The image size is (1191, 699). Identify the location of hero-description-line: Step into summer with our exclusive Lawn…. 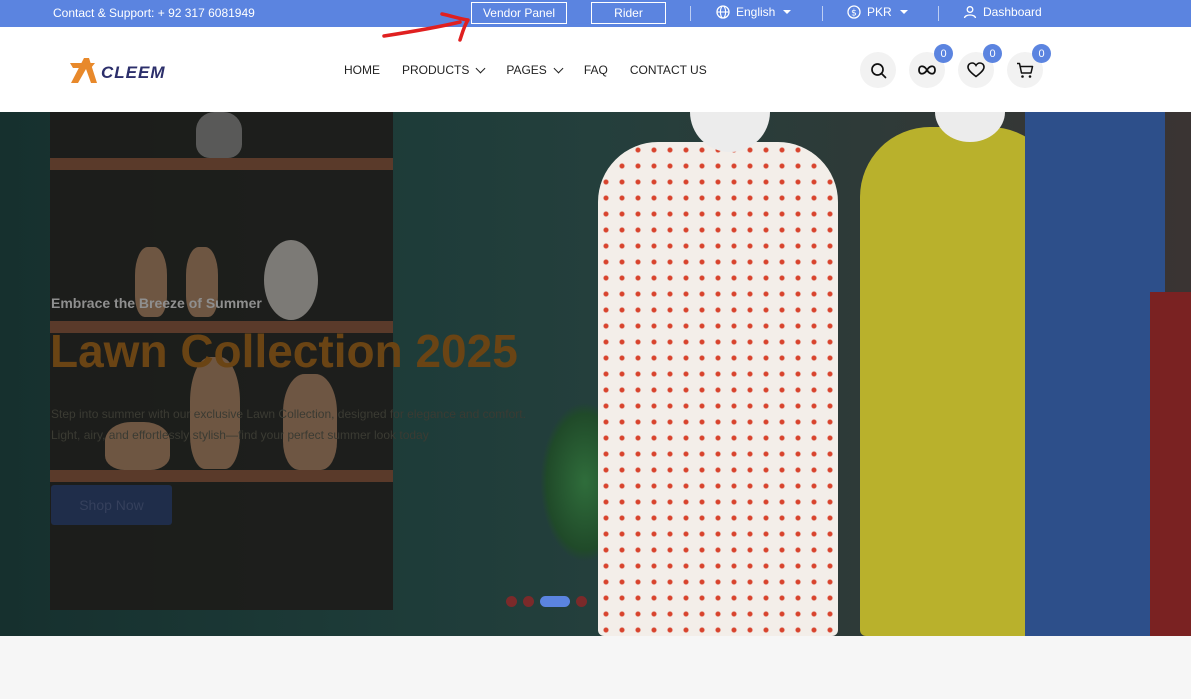
(288, 414).